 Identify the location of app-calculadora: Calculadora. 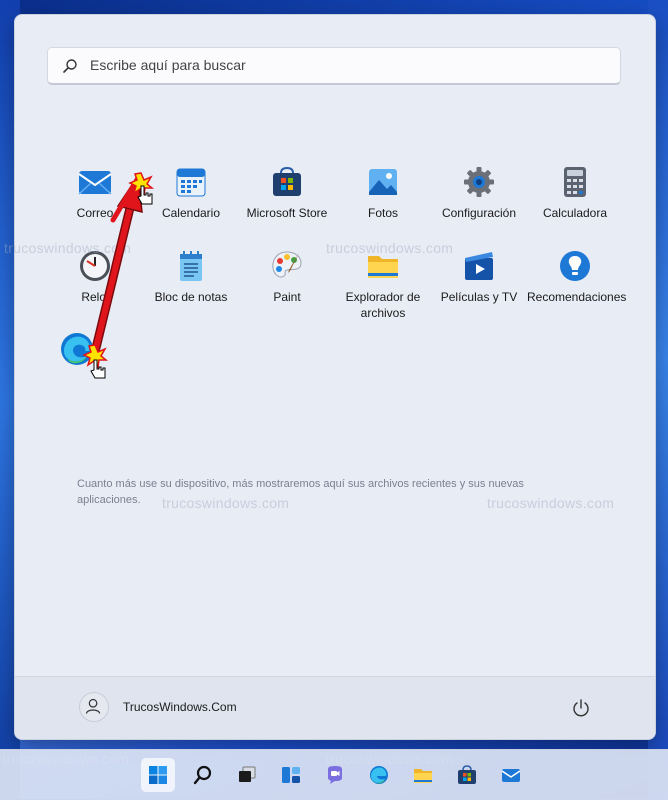
(575, 193).